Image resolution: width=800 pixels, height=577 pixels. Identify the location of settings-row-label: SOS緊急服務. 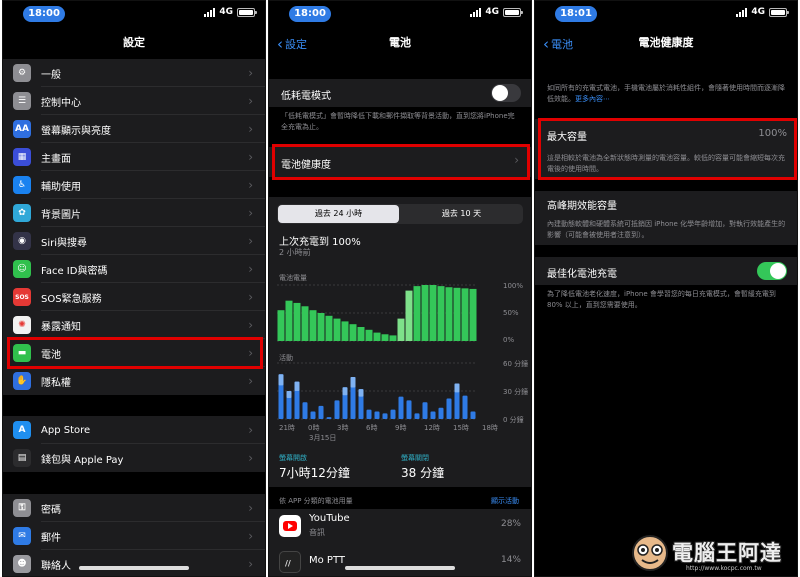
(71, 299).